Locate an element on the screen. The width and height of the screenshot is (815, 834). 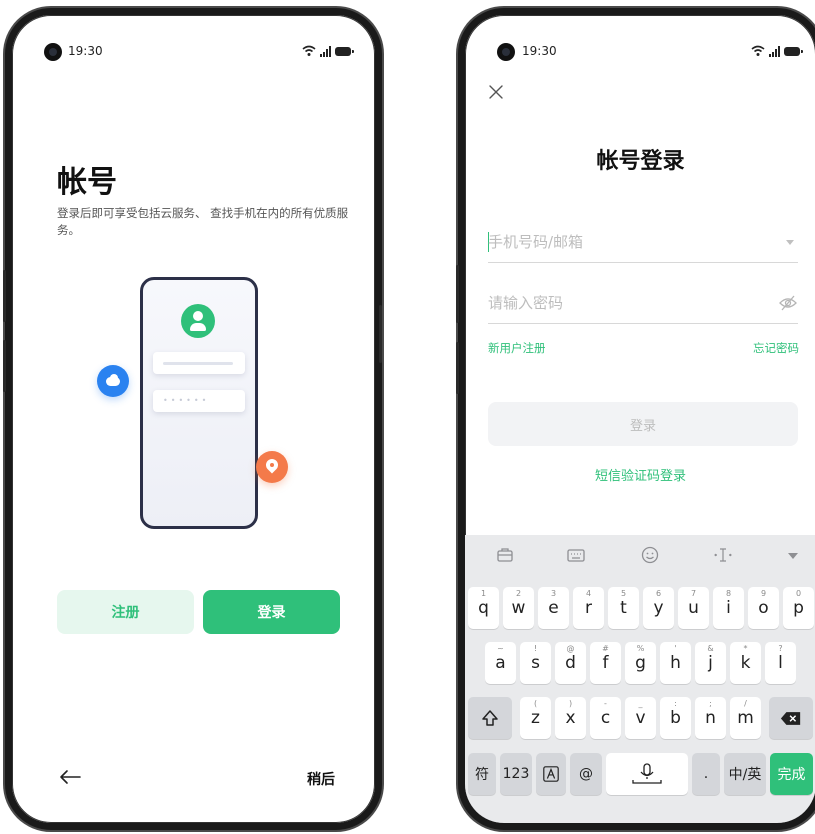
hide-password-icon is located at coordinates (788, 303).